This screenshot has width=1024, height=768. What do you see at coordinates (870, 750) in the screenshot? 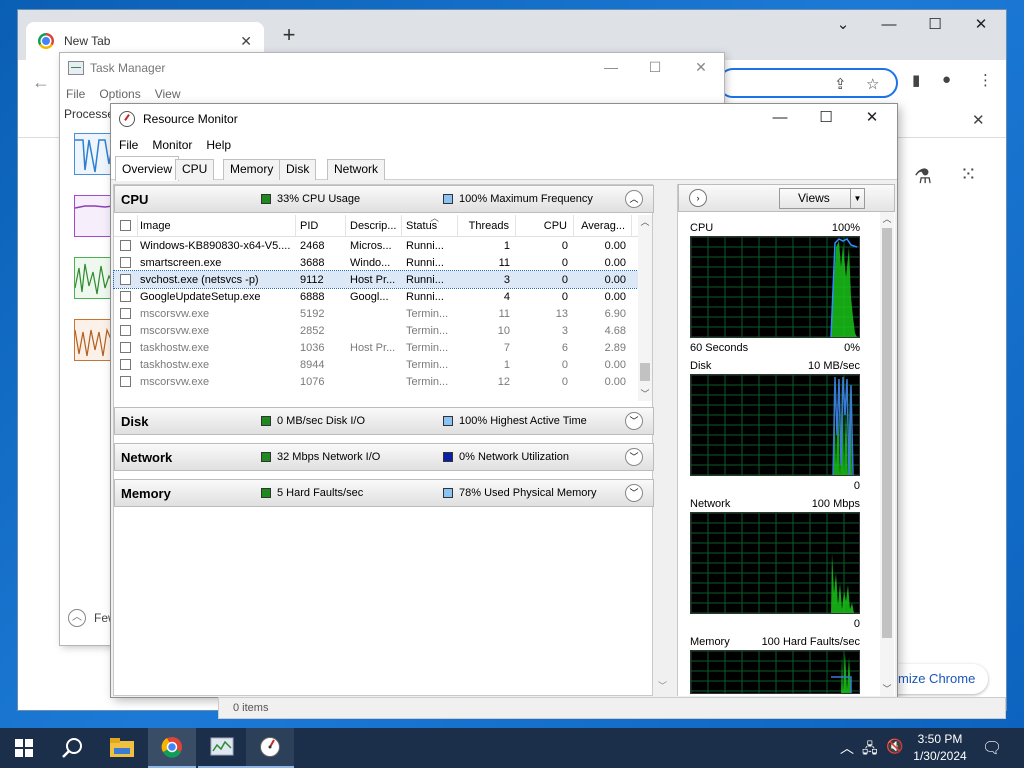
I see `network-icon: 🖧` at bounding box center [870, 750].